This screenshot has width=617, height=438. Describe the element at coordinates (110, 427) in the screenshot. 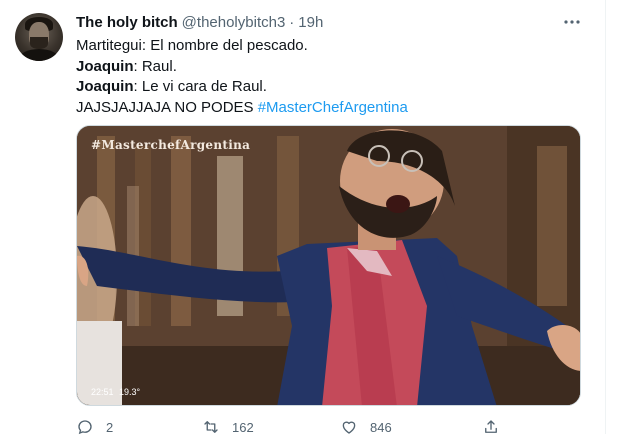

I see `reply-count: 2` at that location.